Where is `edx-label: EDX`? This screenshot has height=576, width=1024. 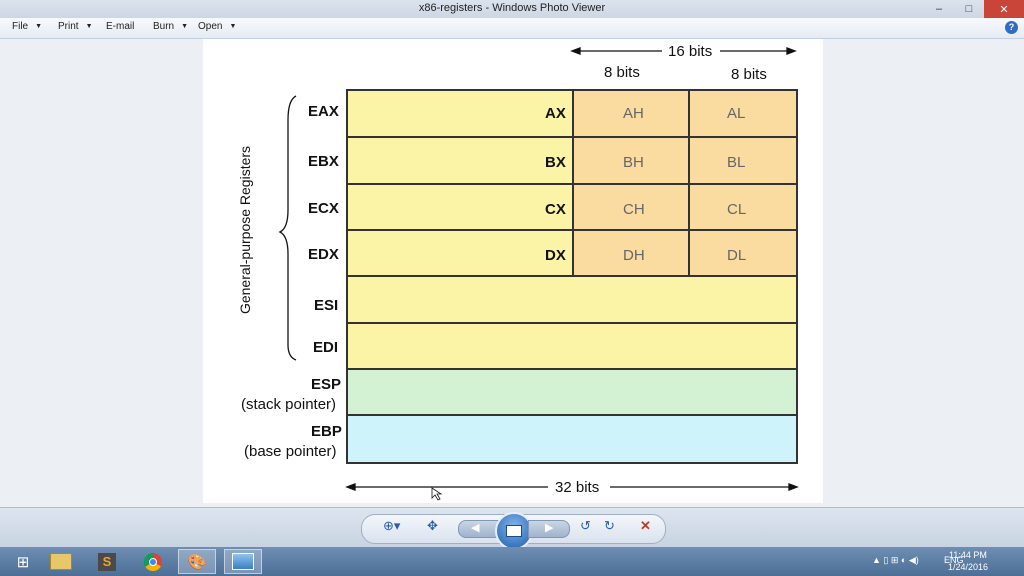 edx-label: EDX is located at coordinates (323, 254).